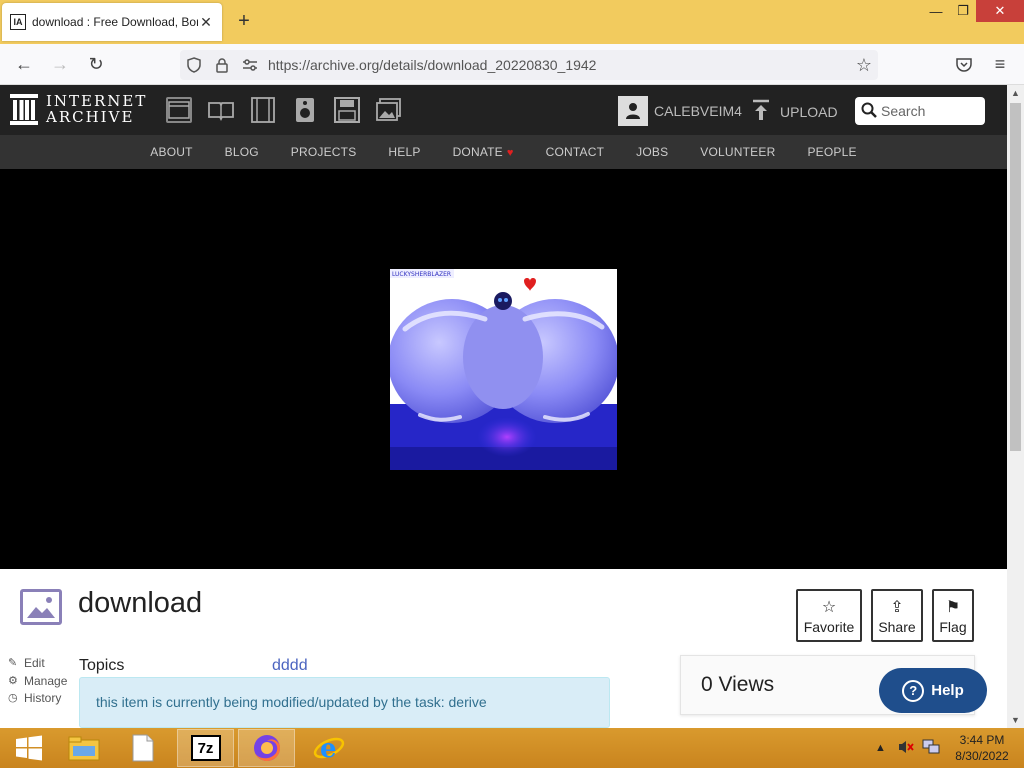  Describe the element at coordinates (83, 748) in the screenshot. I see `file-explorer-icon` at that location.